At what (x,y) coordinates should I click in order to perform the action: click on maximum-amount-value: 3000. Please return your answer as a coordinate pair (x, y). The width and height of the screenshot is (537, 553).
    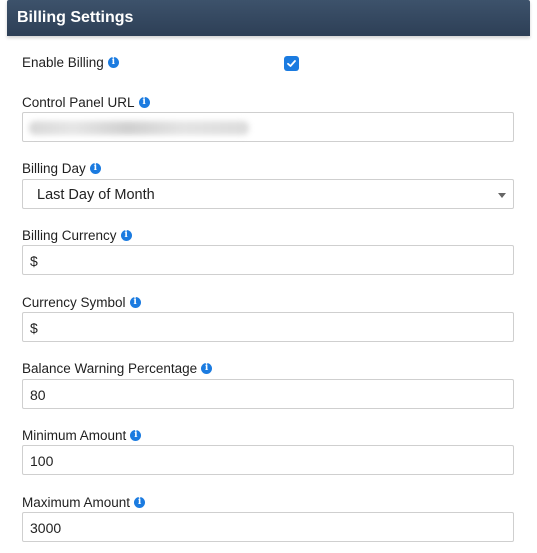
    Looking at the image, I should click on (46, 528).